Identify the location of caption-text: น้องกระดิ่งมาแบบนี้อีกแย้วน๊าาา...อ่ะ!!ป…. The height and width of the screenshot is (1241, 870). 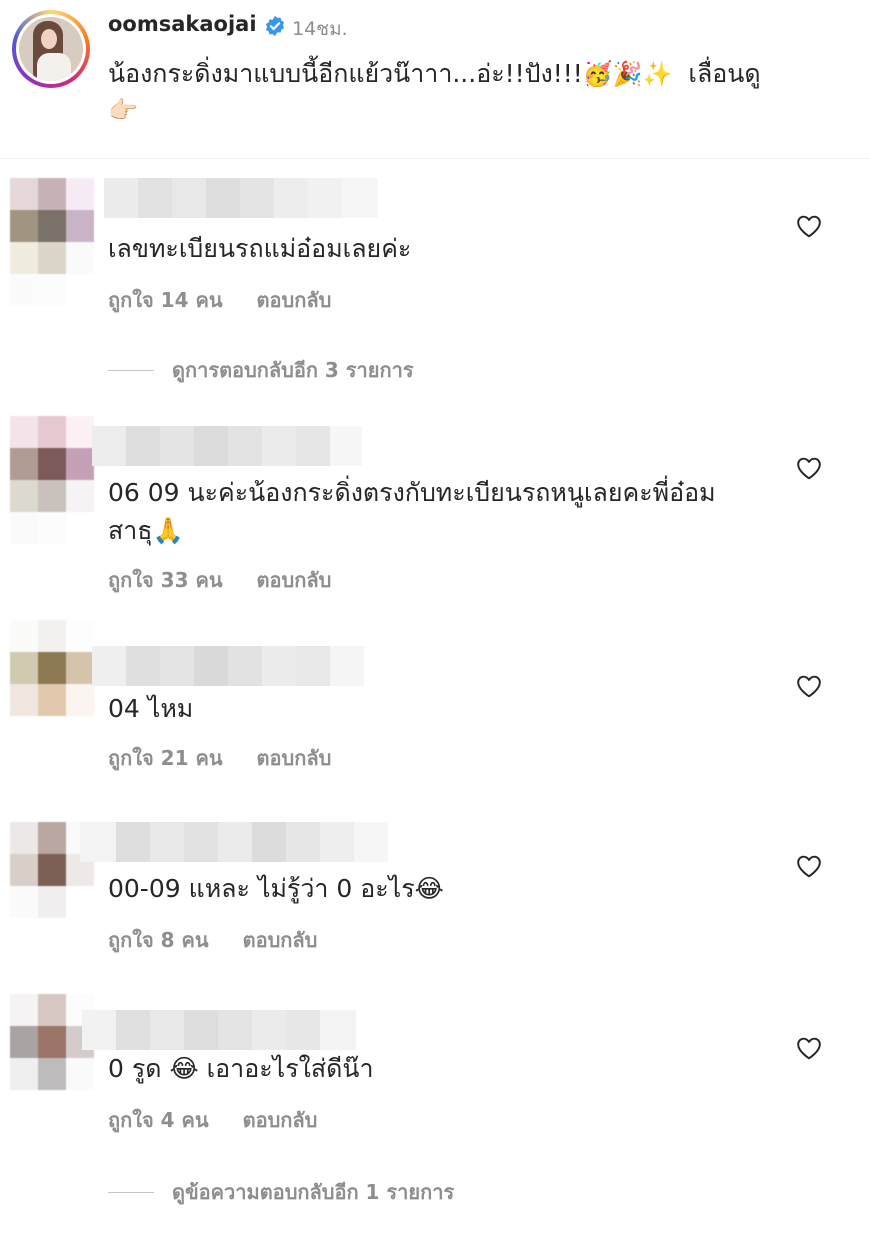
(468, 92).